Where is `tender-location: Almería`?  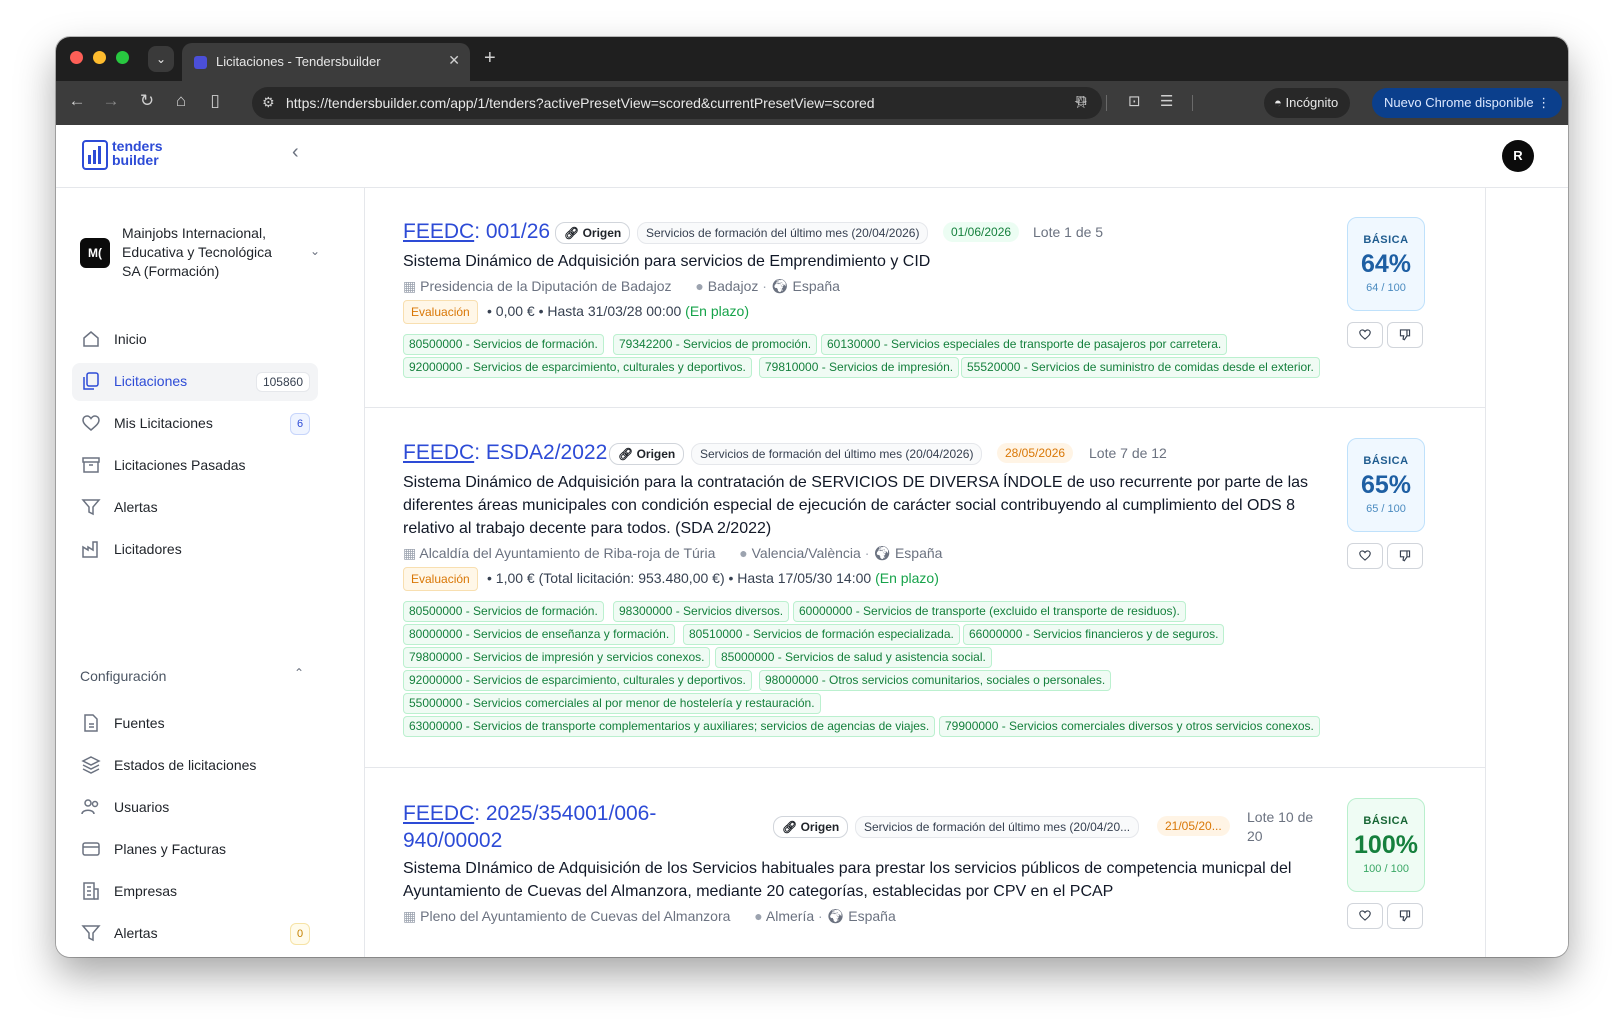
tender-location: Almería is located at coordinates (790, 916).